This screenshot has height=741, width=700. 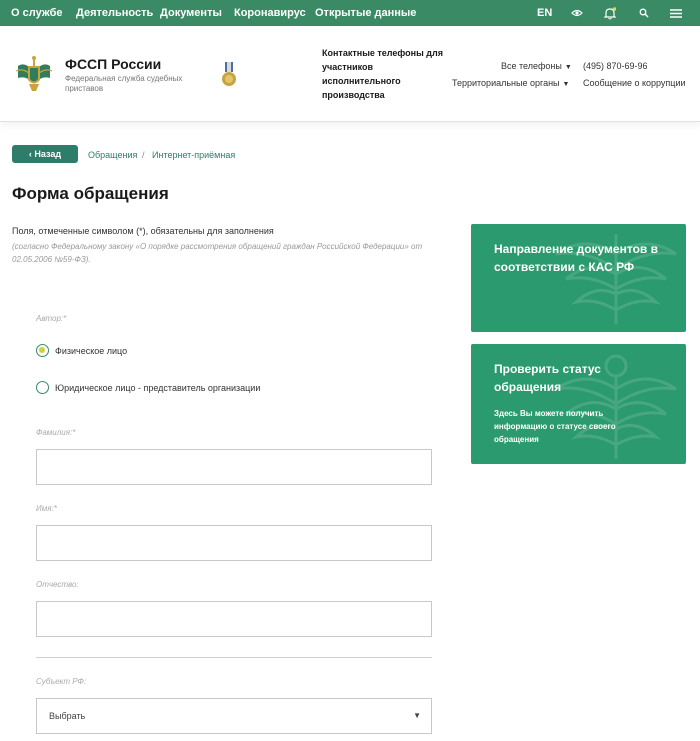 I want to click on eye-icon, so click(x=577, y=13).